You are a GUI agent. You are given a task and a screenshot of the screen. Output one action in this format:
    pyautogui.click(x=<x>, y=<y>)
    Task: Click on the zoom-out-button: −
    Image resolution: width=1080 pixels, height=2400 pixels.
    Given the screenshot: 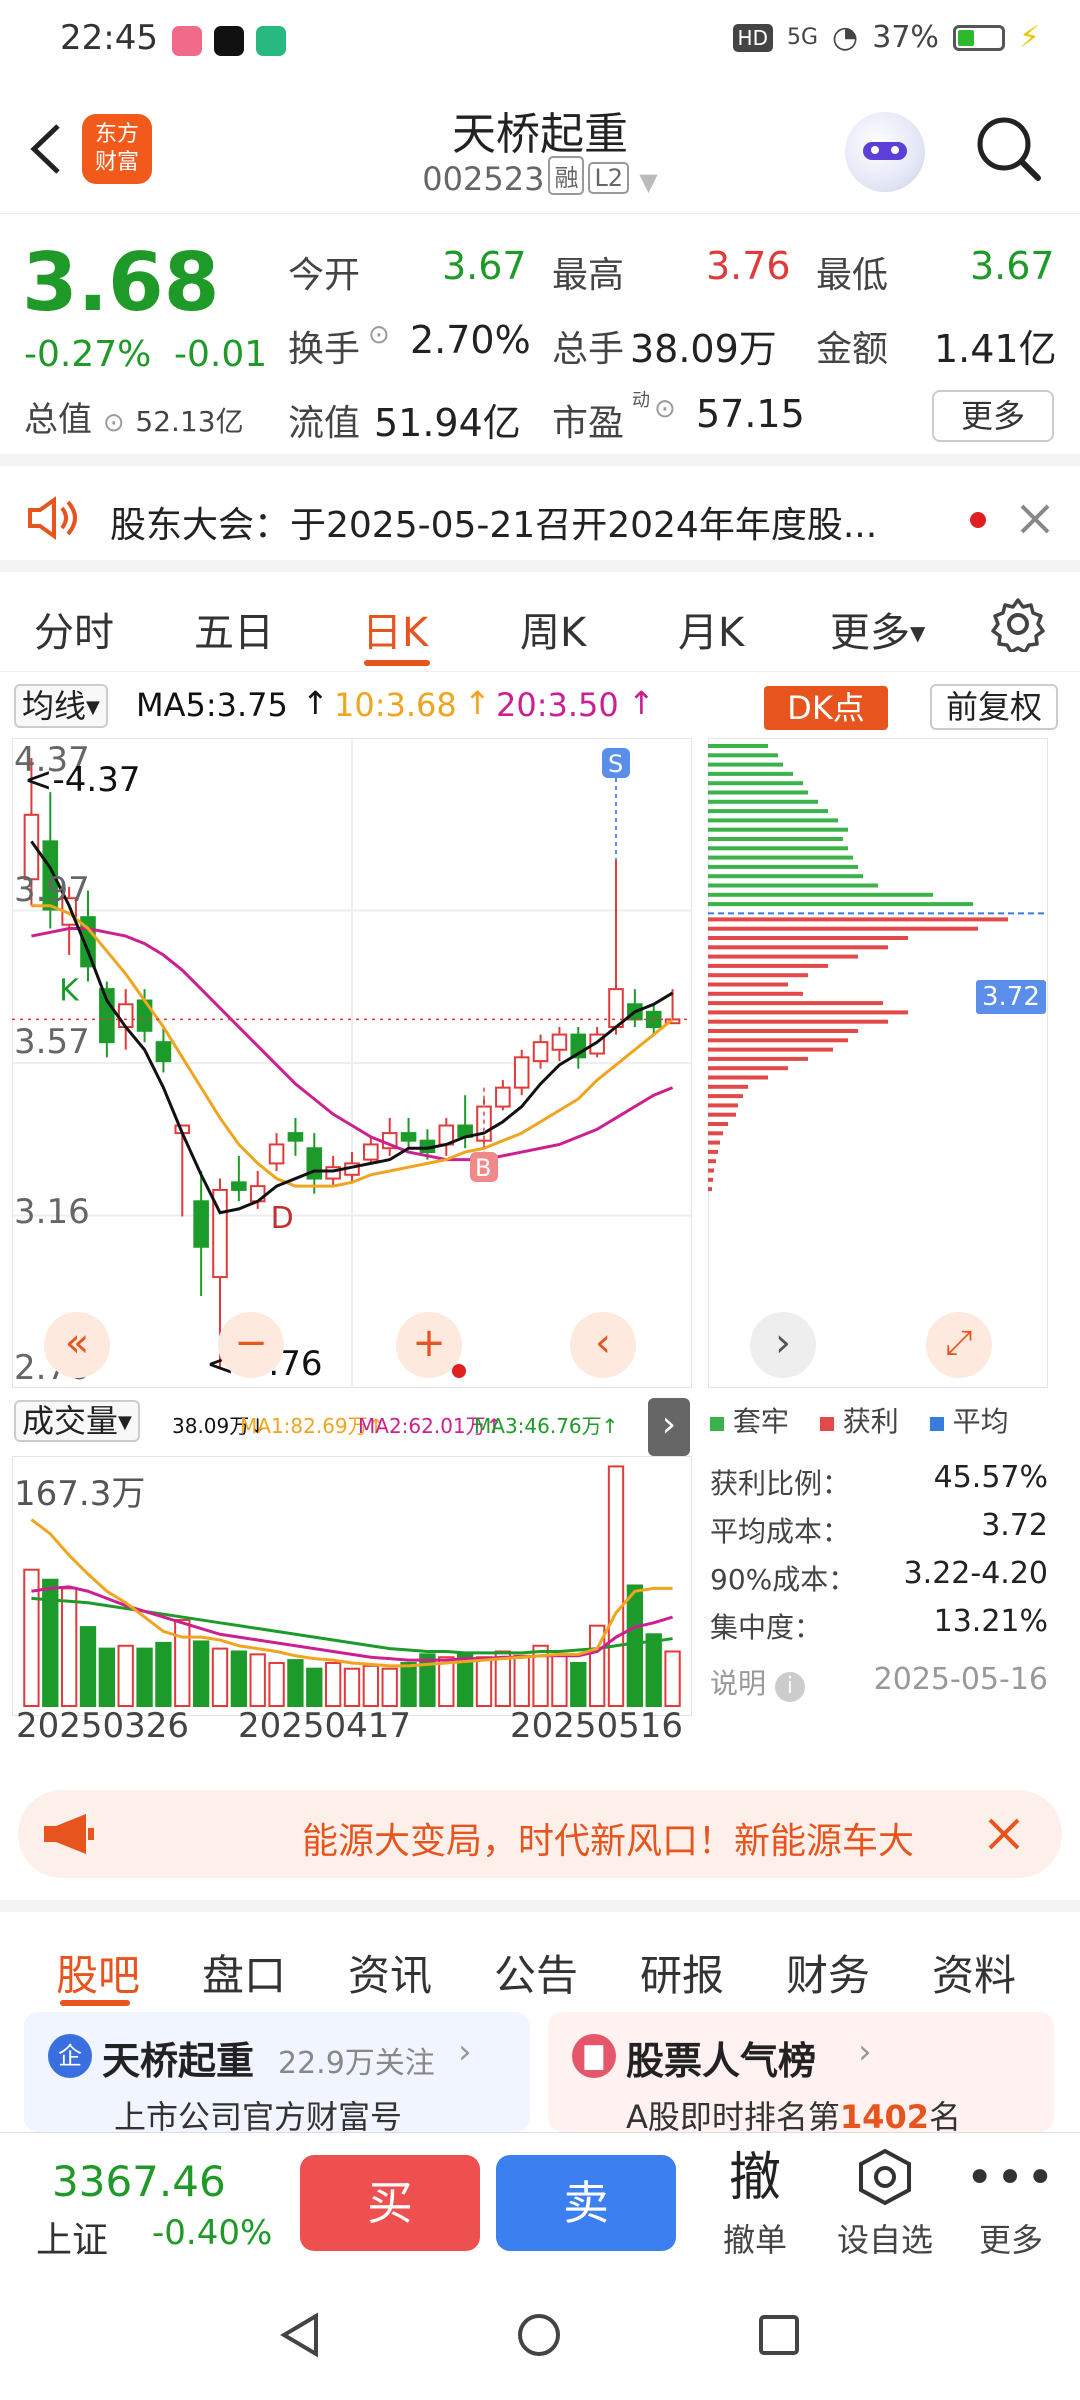 What is the action you would take?
    pyautogui.click(x=251, y=1345)
    